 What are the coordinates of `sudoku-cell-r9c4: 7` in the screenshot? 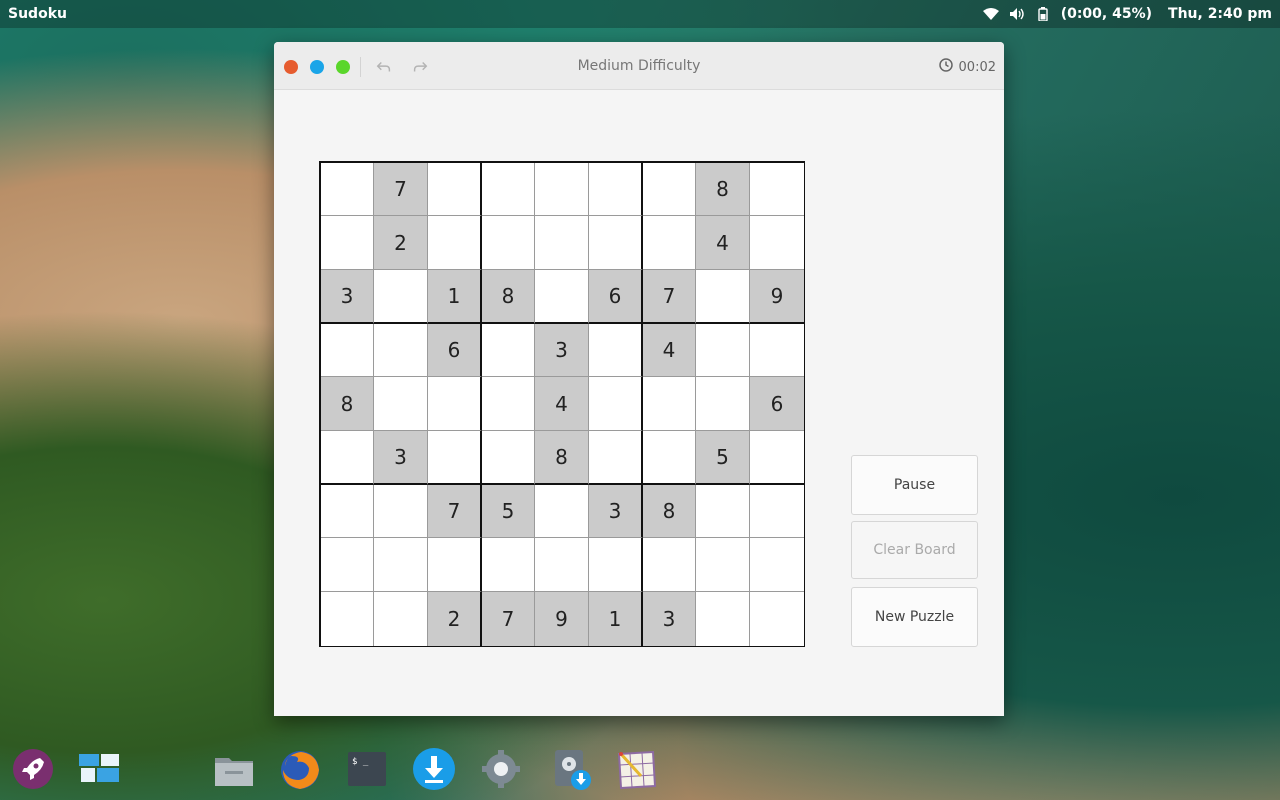 It's located at (508, 619).